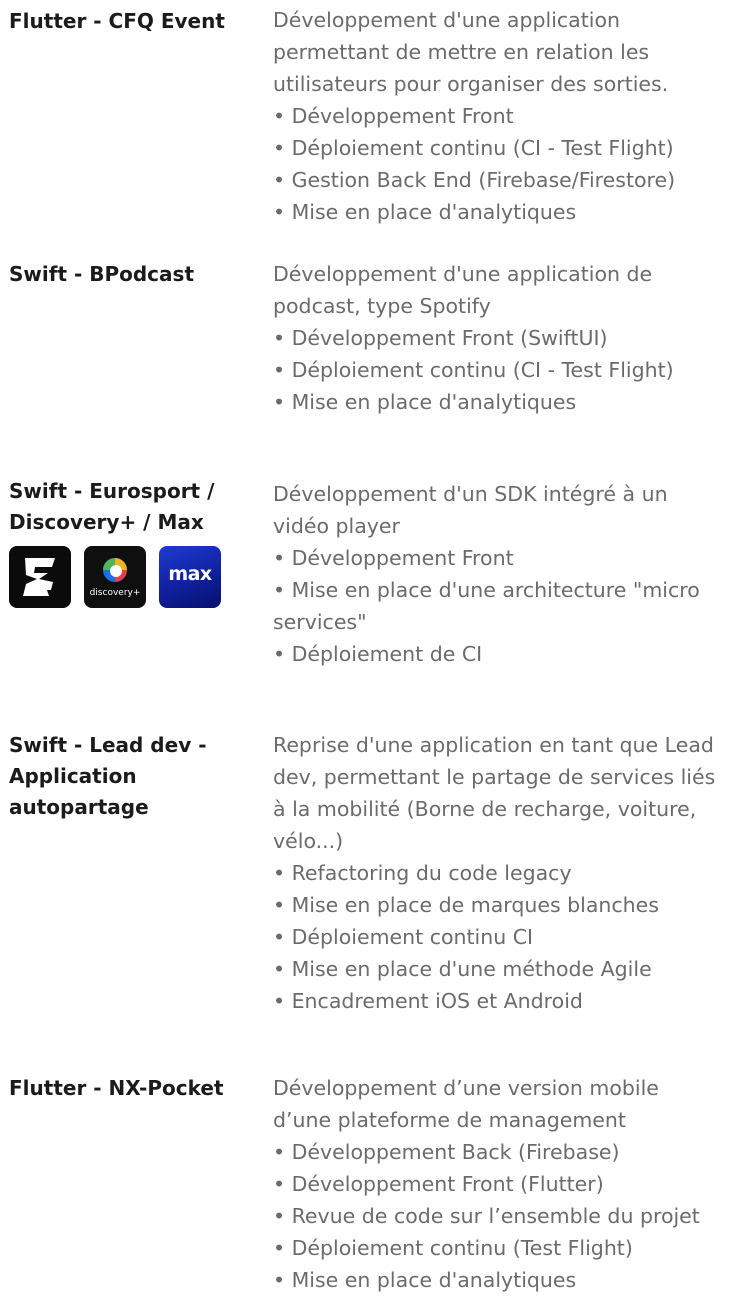  What do you see at coordinates (486, 1216) in the screenshot?
I see `desc-line: • Revue de code sur l’ensemble du projet` at bounding box center [486, 1216].